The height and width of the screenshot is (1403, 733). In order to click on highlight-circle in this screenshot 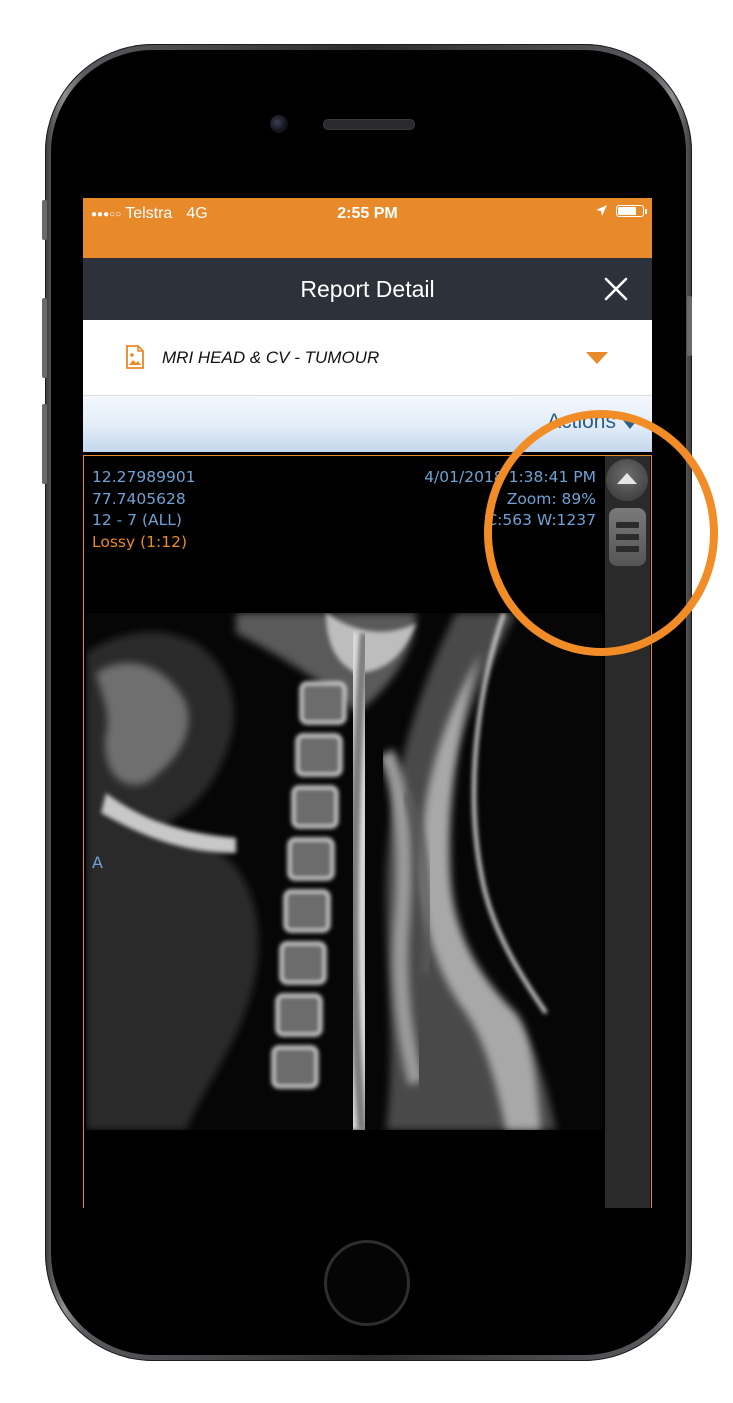, I will do `click(601, 533)`.